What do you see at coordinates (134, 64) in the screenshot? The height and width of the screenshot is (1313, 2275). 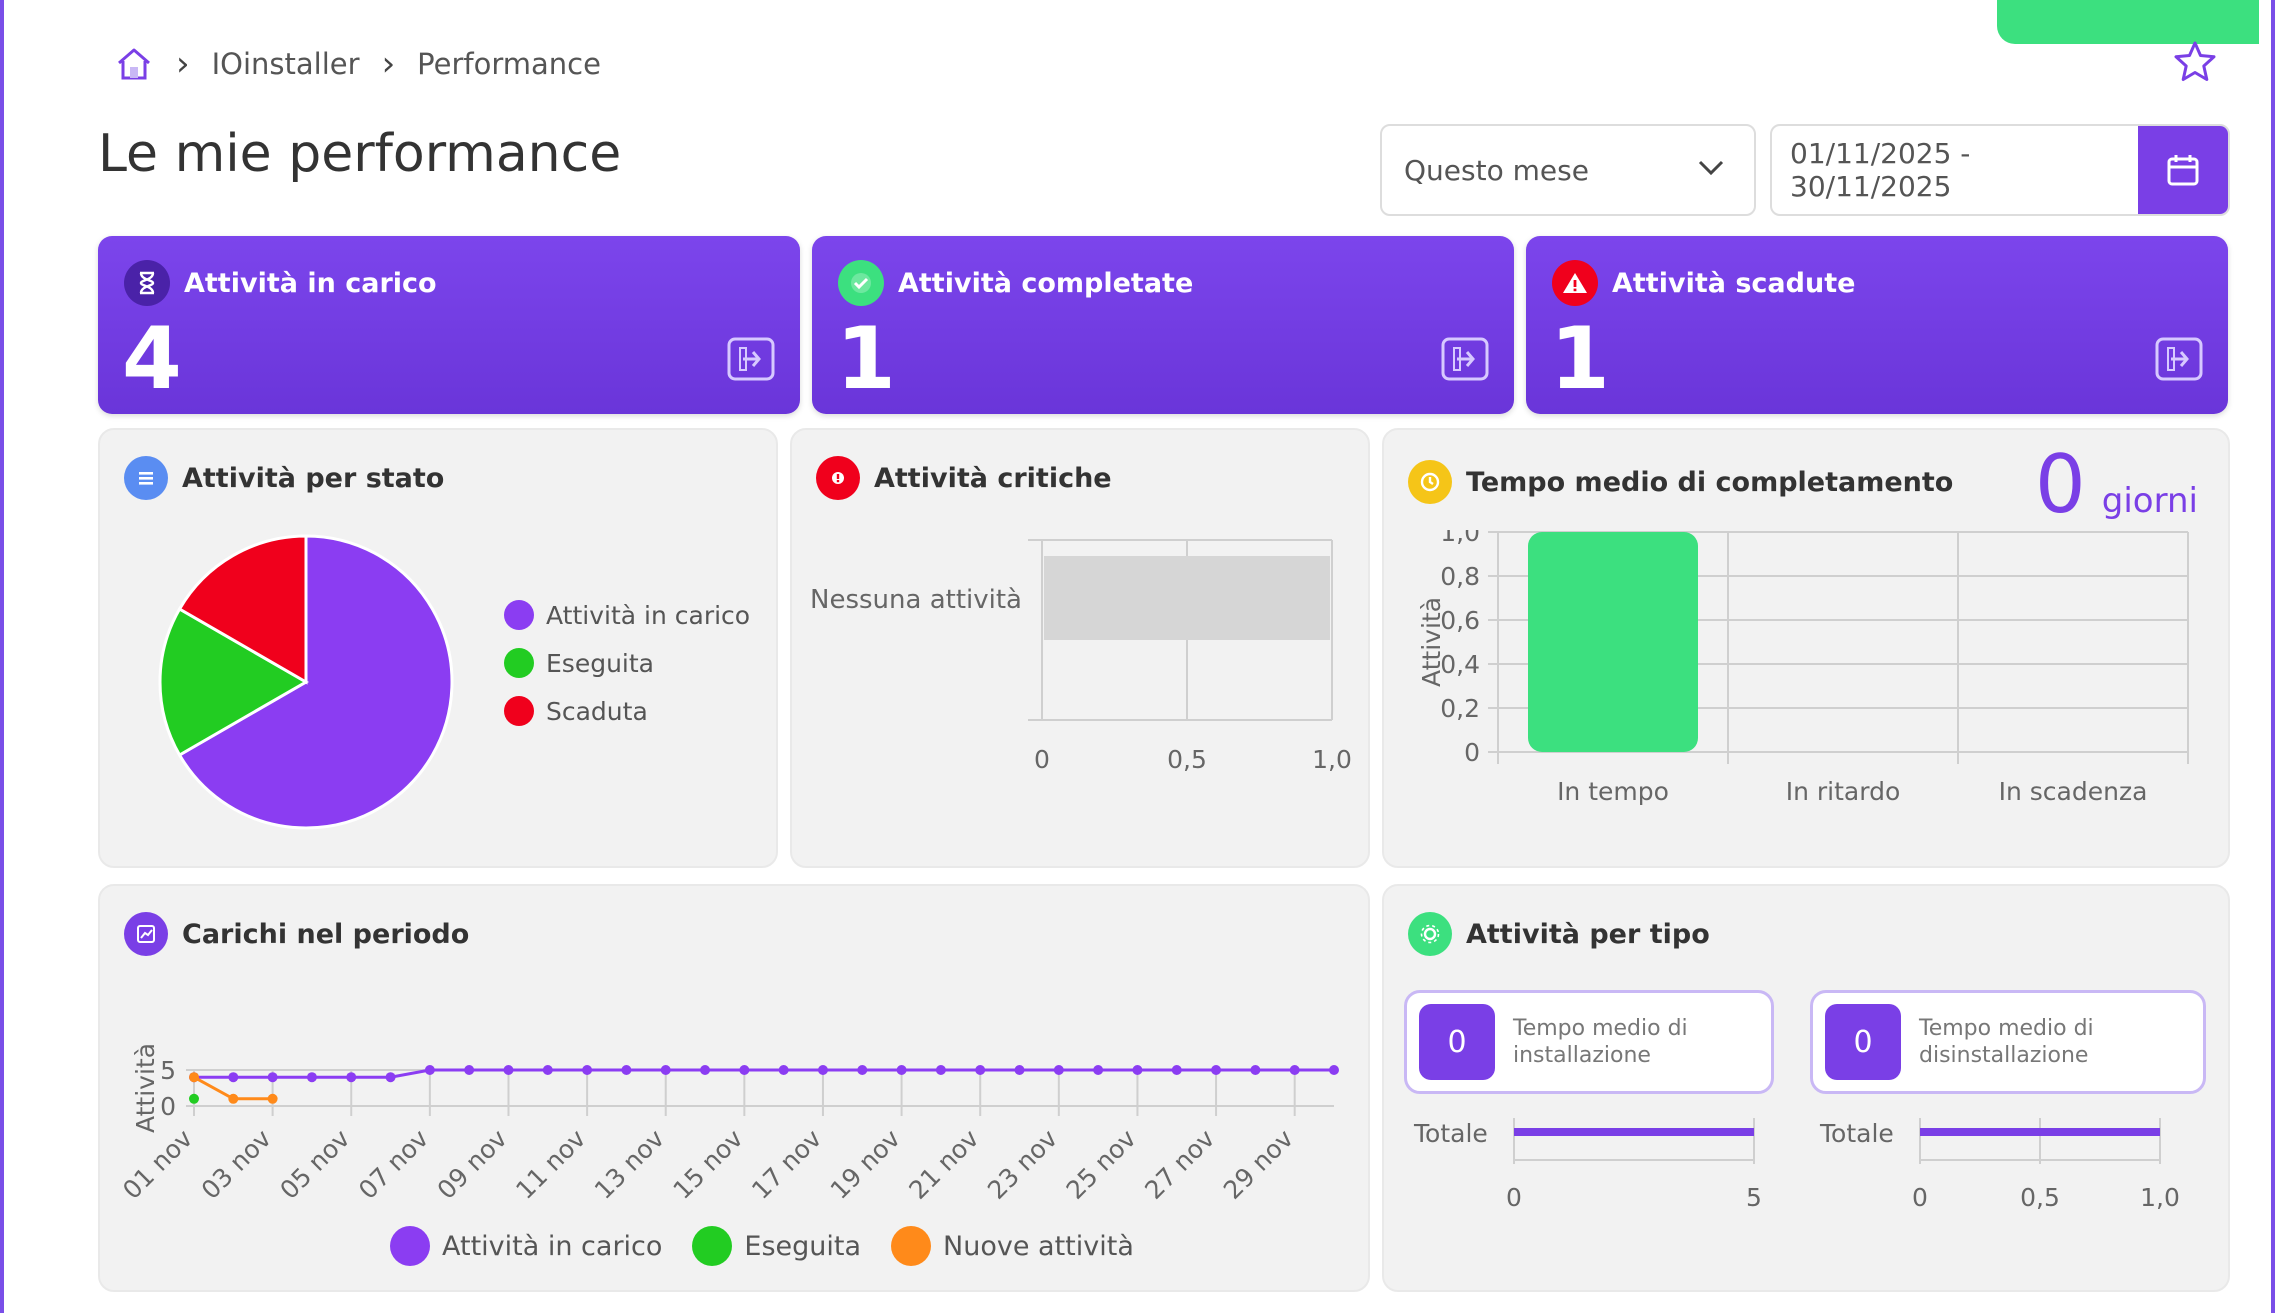 I see `home-icon` at bounding box center [134, 64].